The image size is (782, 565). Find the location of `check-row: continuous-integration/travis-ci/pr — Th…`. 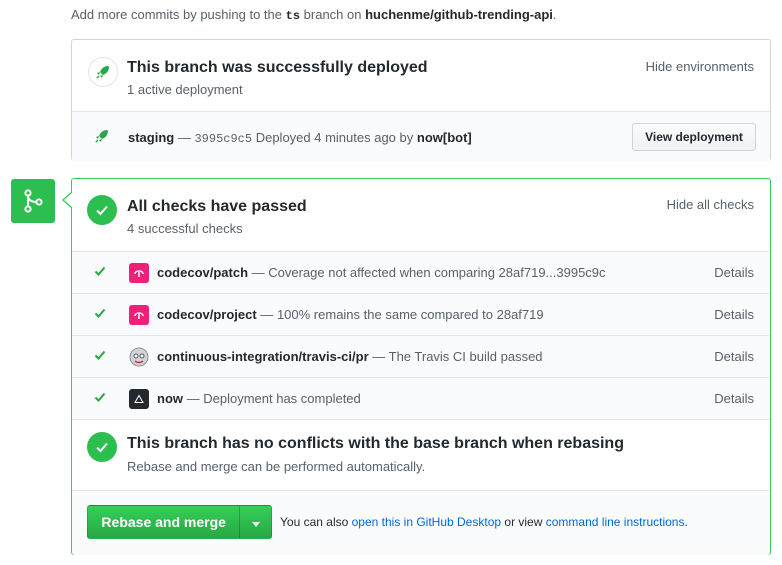

check-row: continuous-integration/travis-ci/pr — Th… is located at coordinates (421, 357).